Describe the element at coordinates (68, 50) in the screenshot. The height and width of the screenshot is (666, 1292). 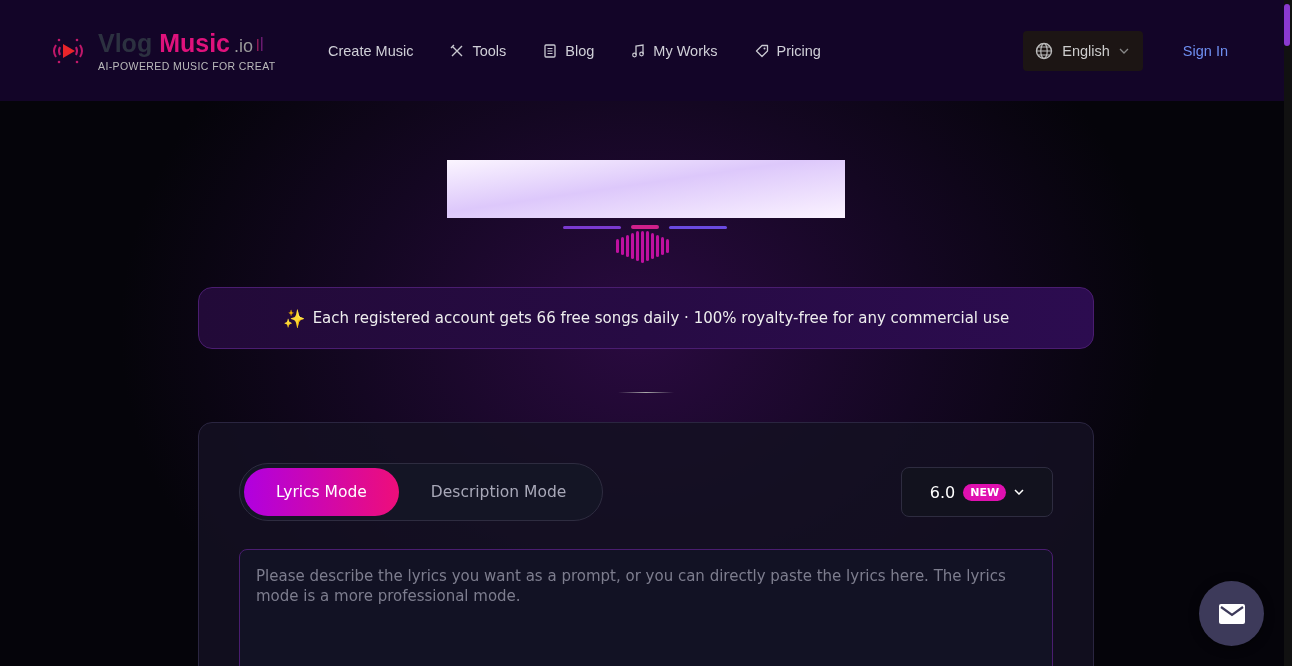
I see `logo-icon` at that location.